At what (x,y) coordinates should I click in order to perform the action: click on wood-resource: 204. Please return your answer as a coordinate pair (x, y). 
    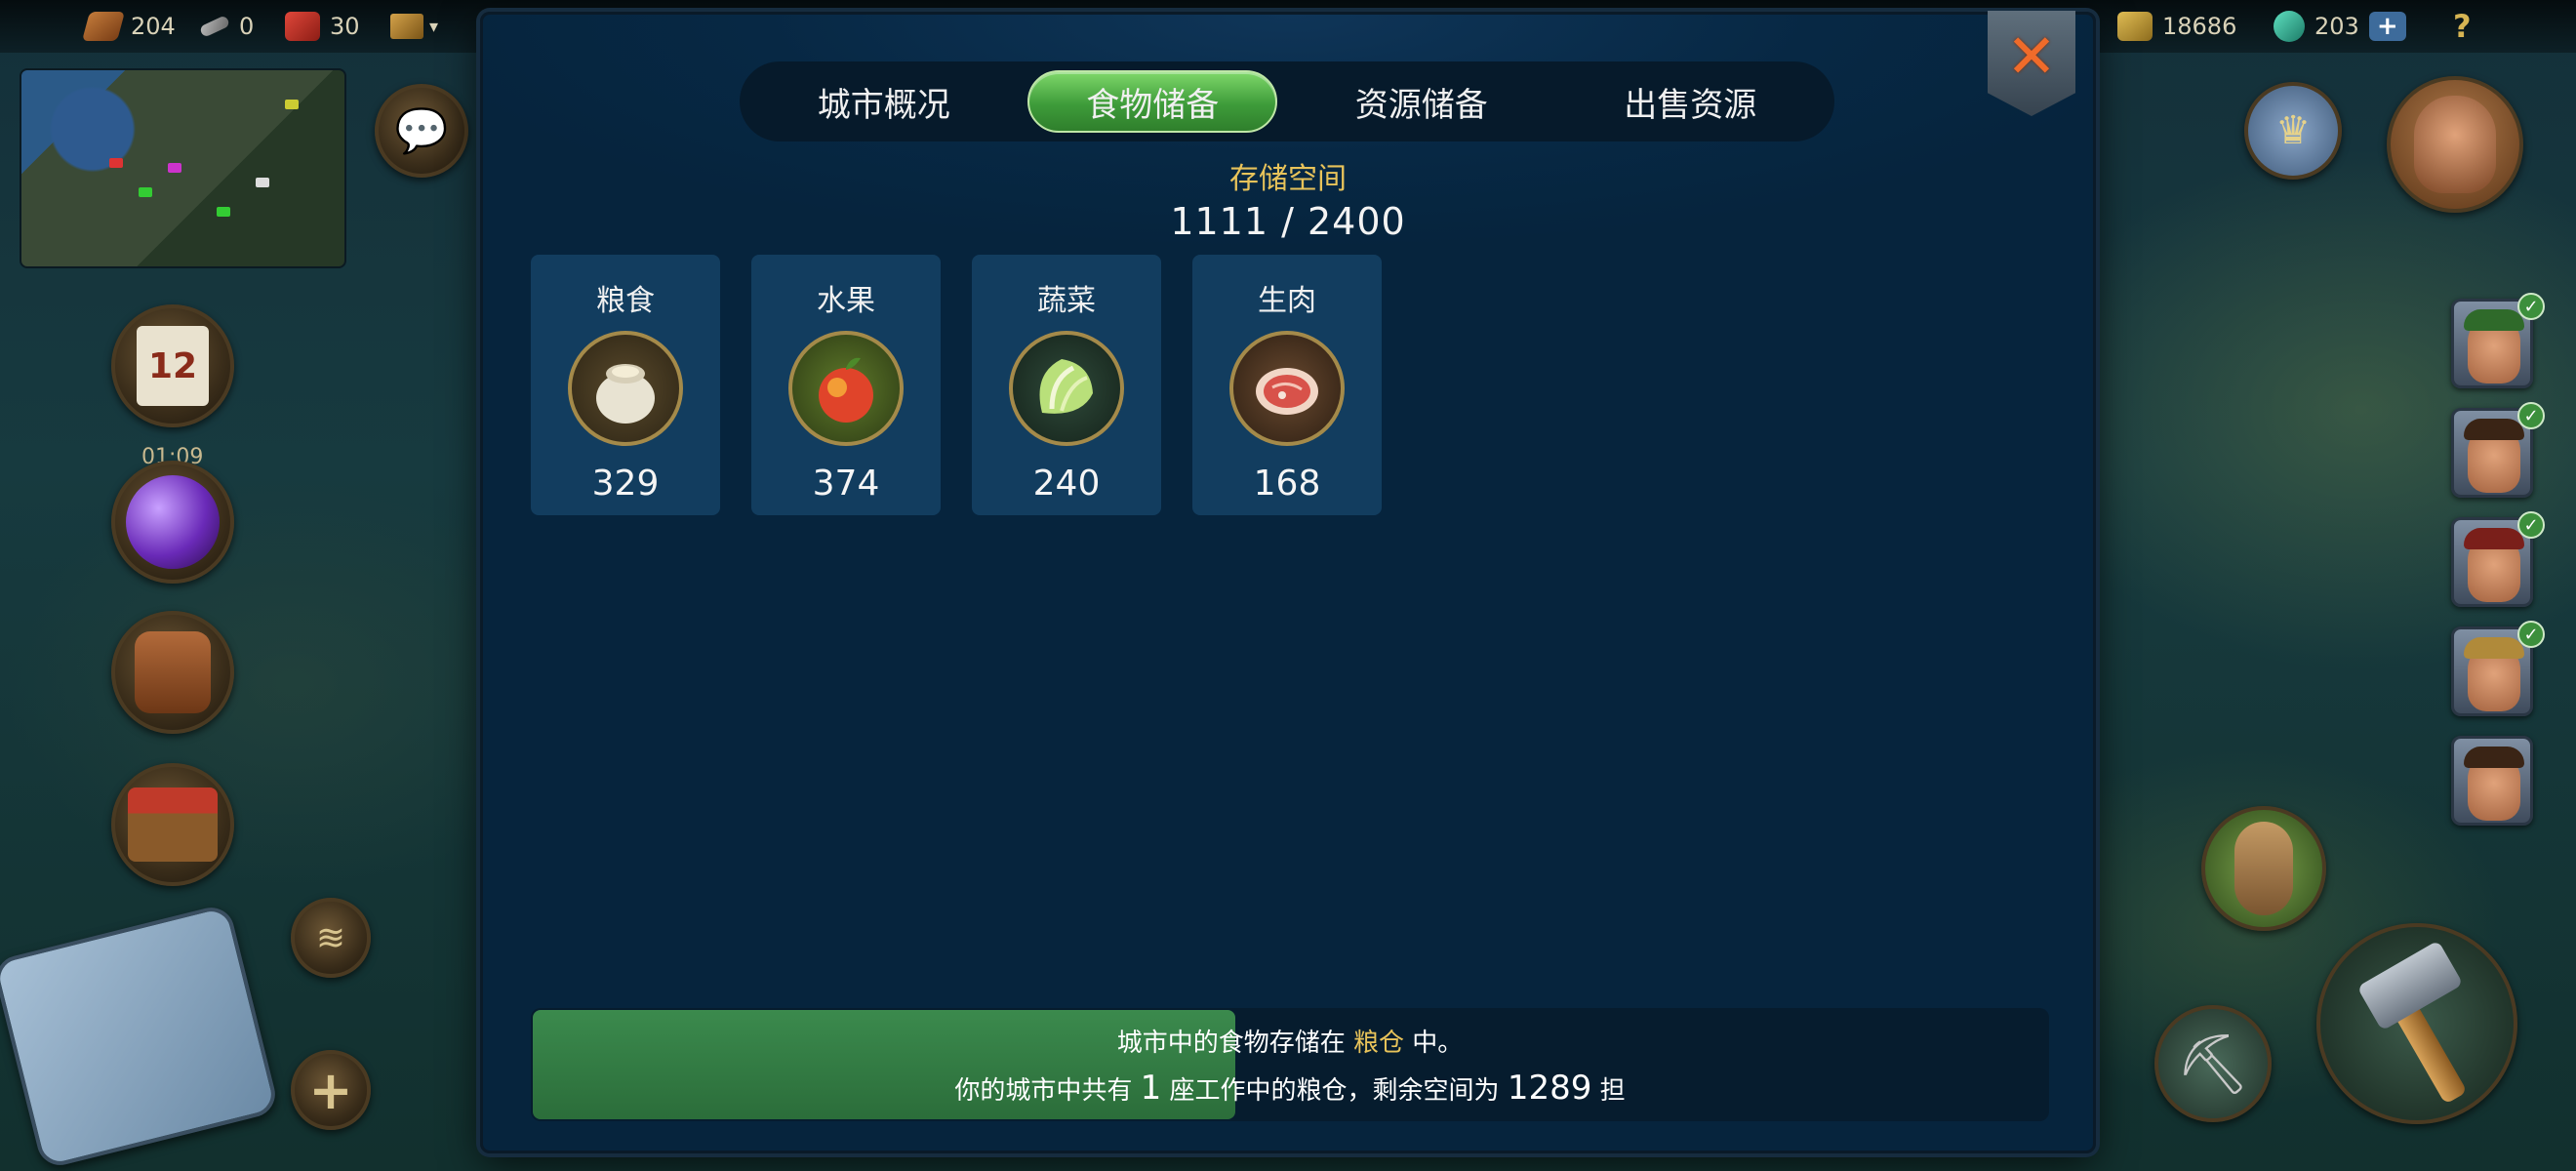
    Looking at the image, I should click on (128, 26).